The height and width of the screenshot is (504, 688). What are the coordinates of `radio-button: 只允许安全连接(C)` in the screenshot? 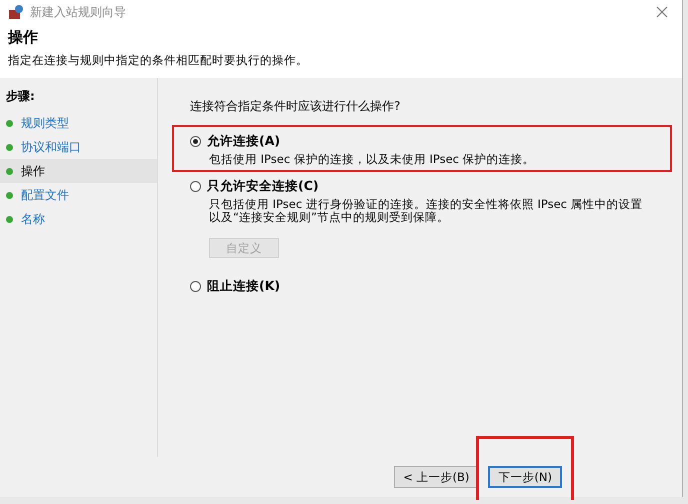 It's located at (254, 186).